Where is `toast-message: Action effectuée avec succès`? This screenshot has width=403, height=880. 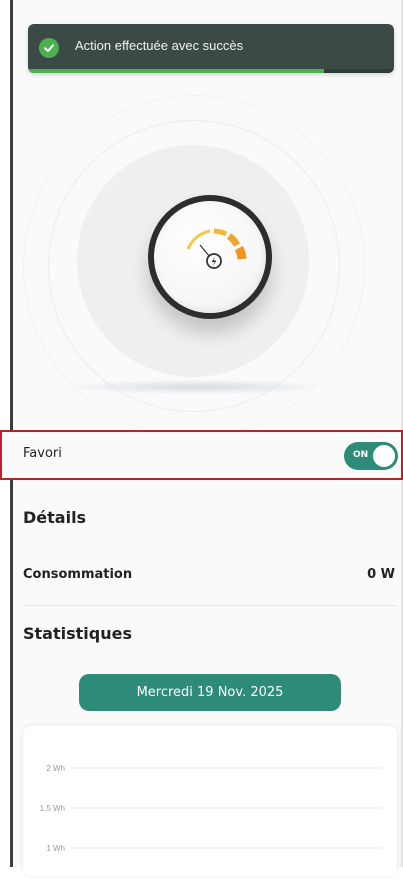
toast-message: Action effectuée avec succès is located at coordinates (159, 45).